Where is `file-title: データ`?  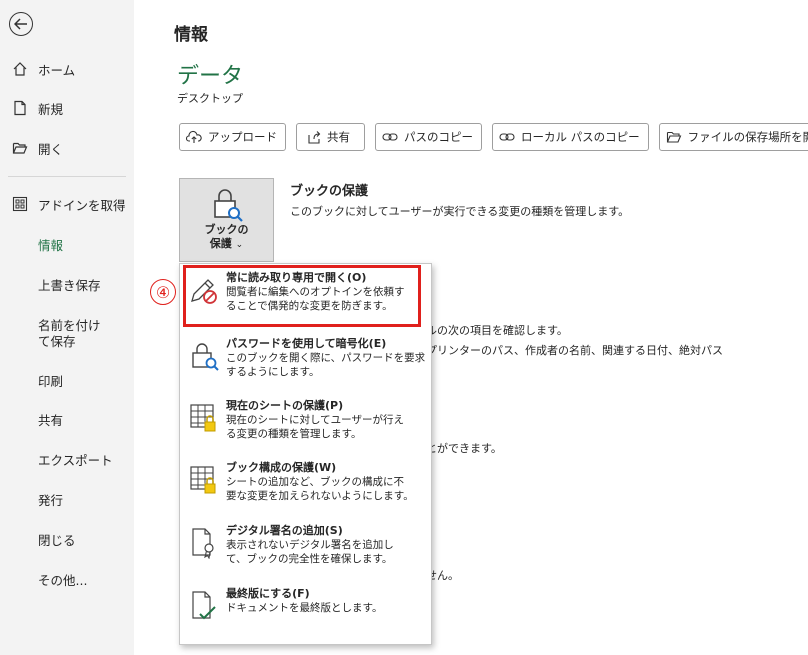
file-title: データ is located at coordinates (210, 76).